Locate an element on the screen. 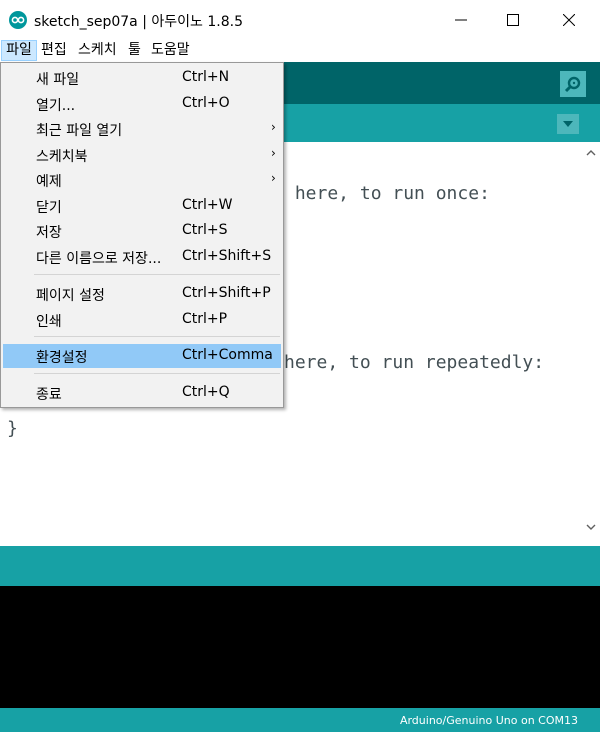 This screenshot has height=732, width=600. menu-item-quit: 종료 Ctrl+Q is located at coordinates (142, 393).